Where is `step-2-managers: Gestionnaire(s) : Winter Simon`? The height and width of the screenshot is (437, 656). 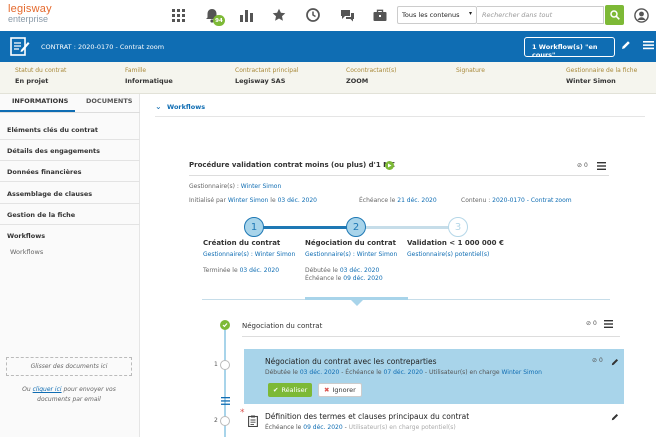 step-2-managers: Gestionnaire(s) : Winter Simon is located at coordinates (351, 254).